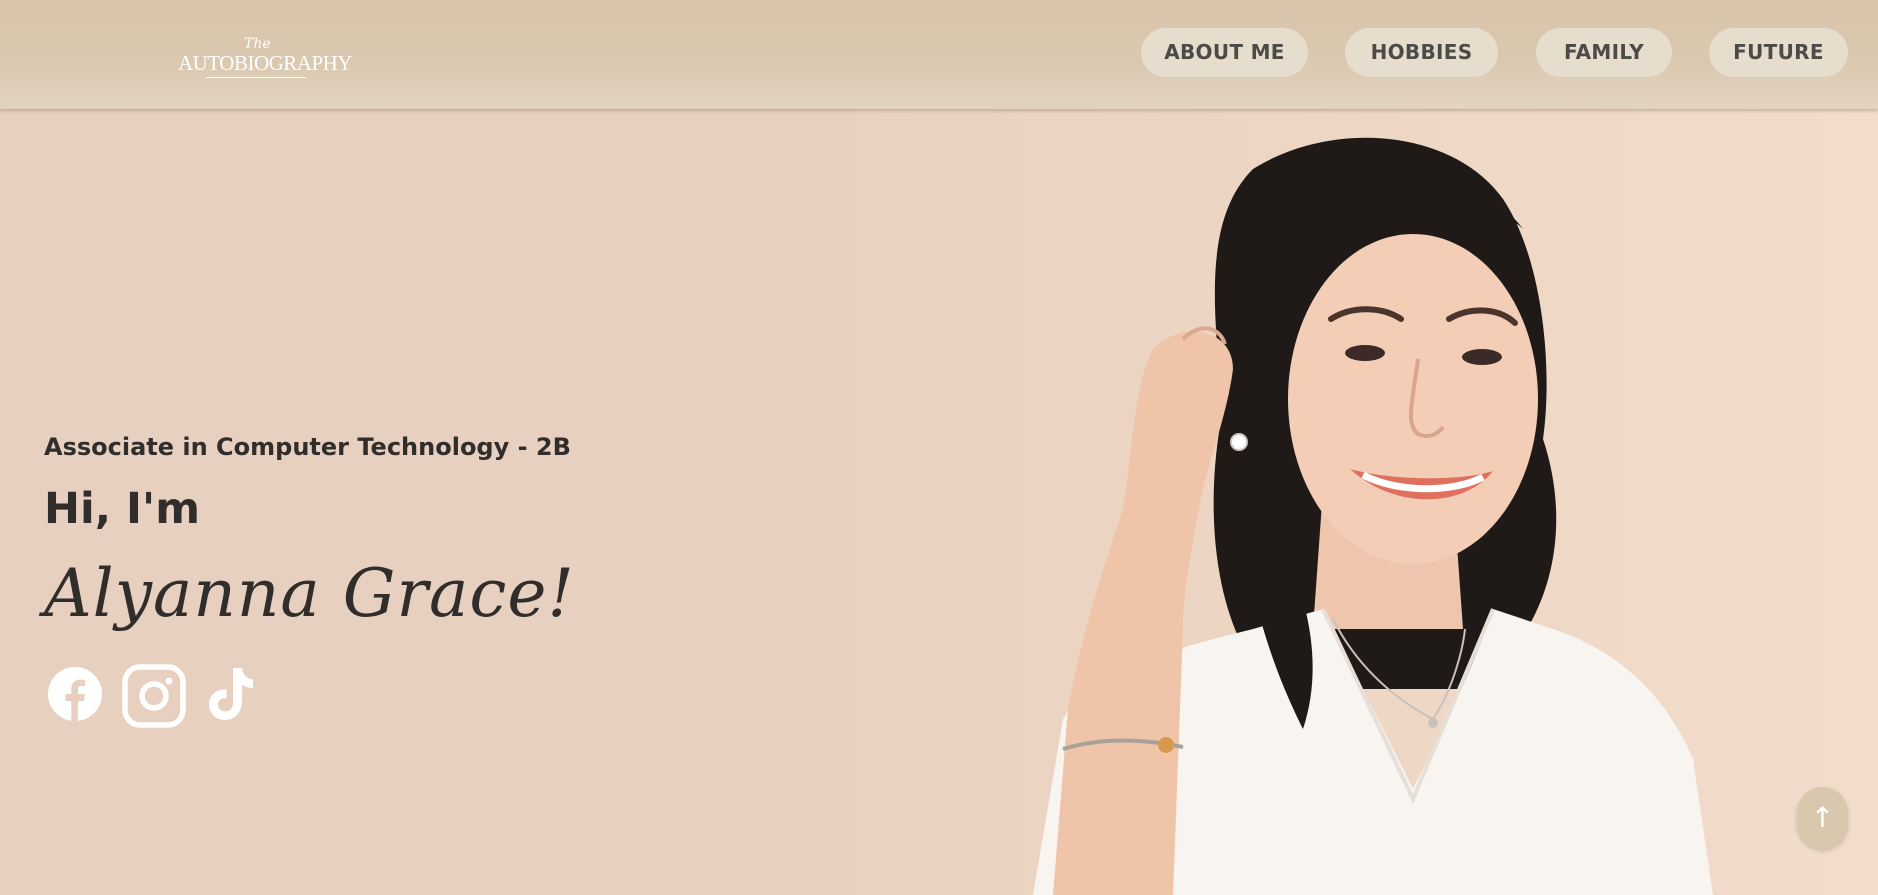  Describe the element at coordinates (257, 44) in the screenshot. I see `logo-script-text: The` at that location.